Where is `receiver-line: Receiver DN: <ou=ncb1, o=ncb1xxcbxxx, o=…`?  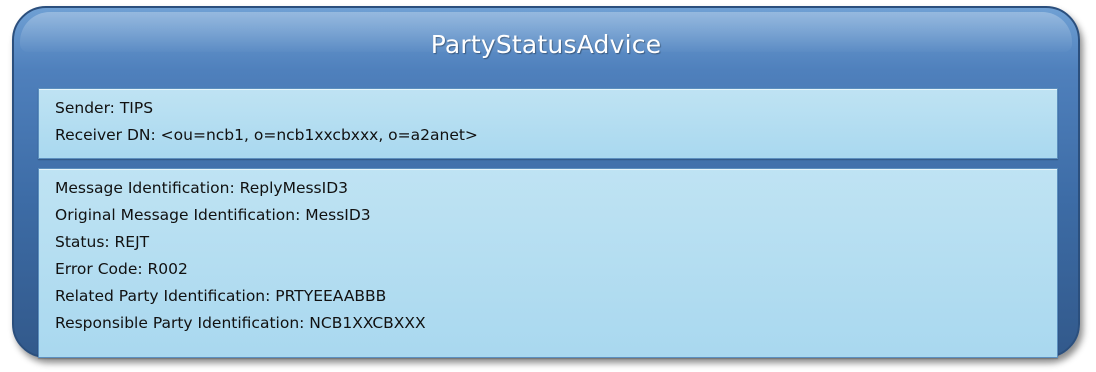 receiver-line: Receiver DN: <ou=ncb1, o=ncb1xxcbxxx, o=… is located at coordinates (266, 135).